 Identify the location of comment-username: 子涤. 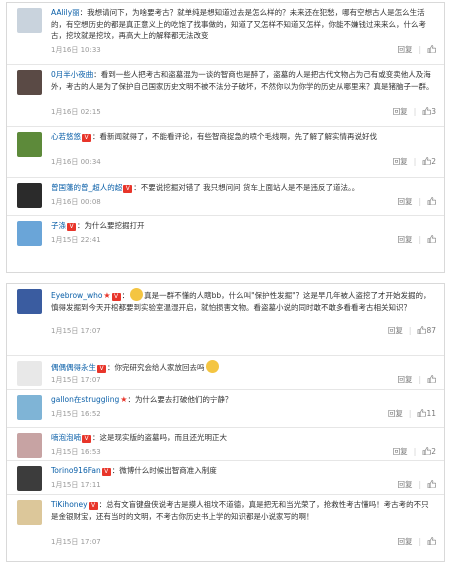
(58, 225).